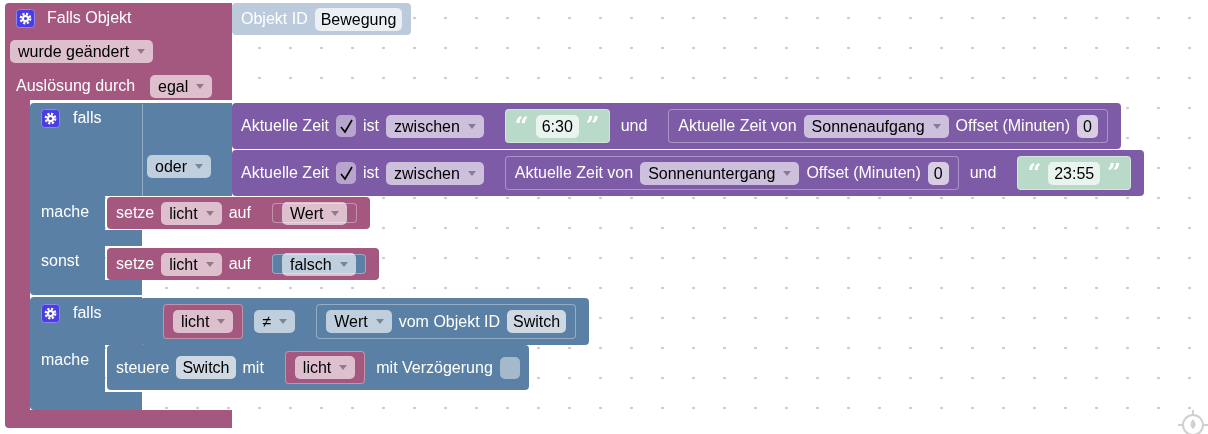  What do you see at coordinates (449, 321) in the screenshot?
I see `block-label: vom Objekt ID` at bounding box center [449, 321].